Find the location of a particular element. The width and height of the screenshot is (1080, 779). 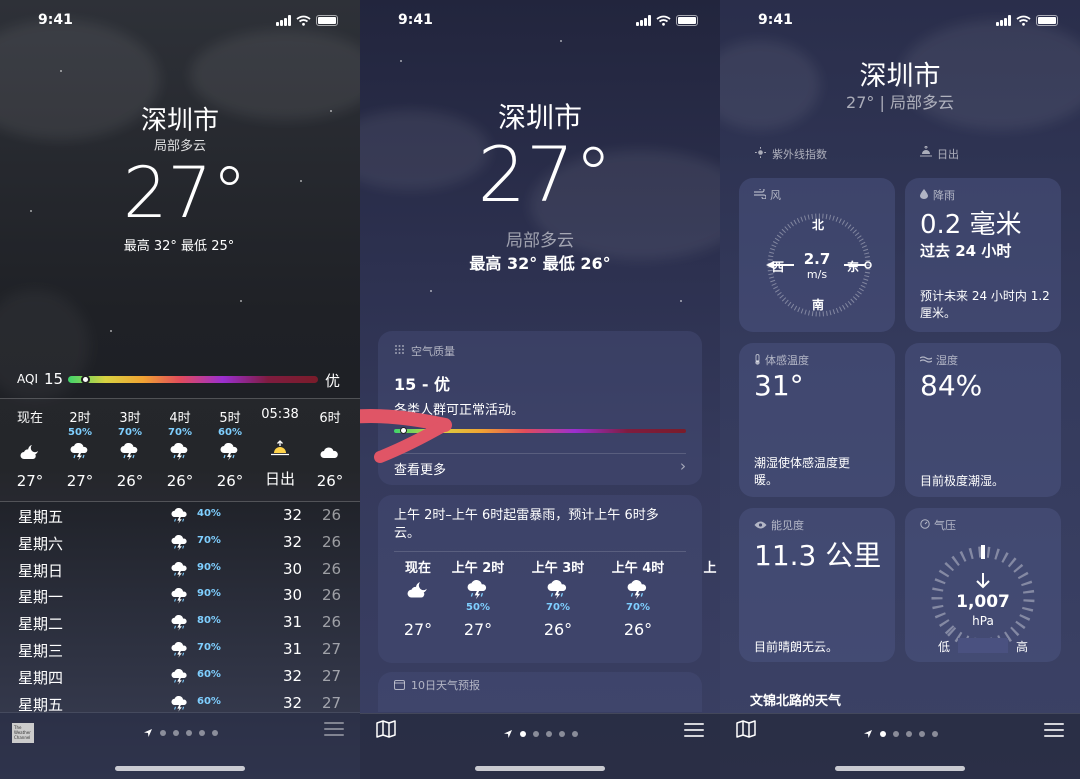

hour-time: 3时 is located at coordinates (130, 418).